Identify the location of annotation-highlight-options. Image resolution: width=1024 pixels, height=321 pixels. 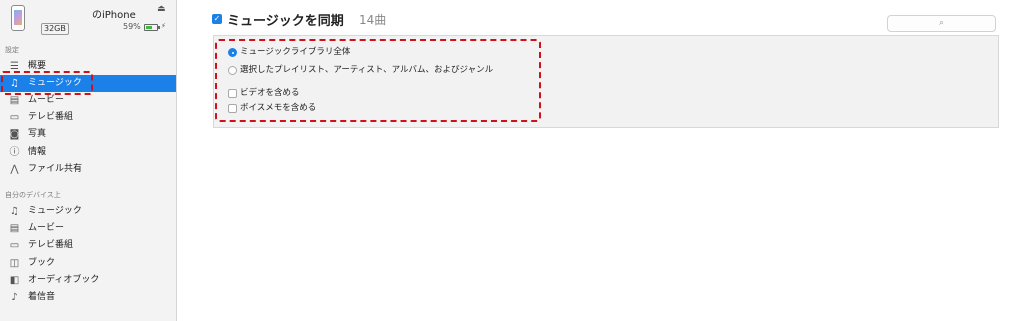
(378, 80).